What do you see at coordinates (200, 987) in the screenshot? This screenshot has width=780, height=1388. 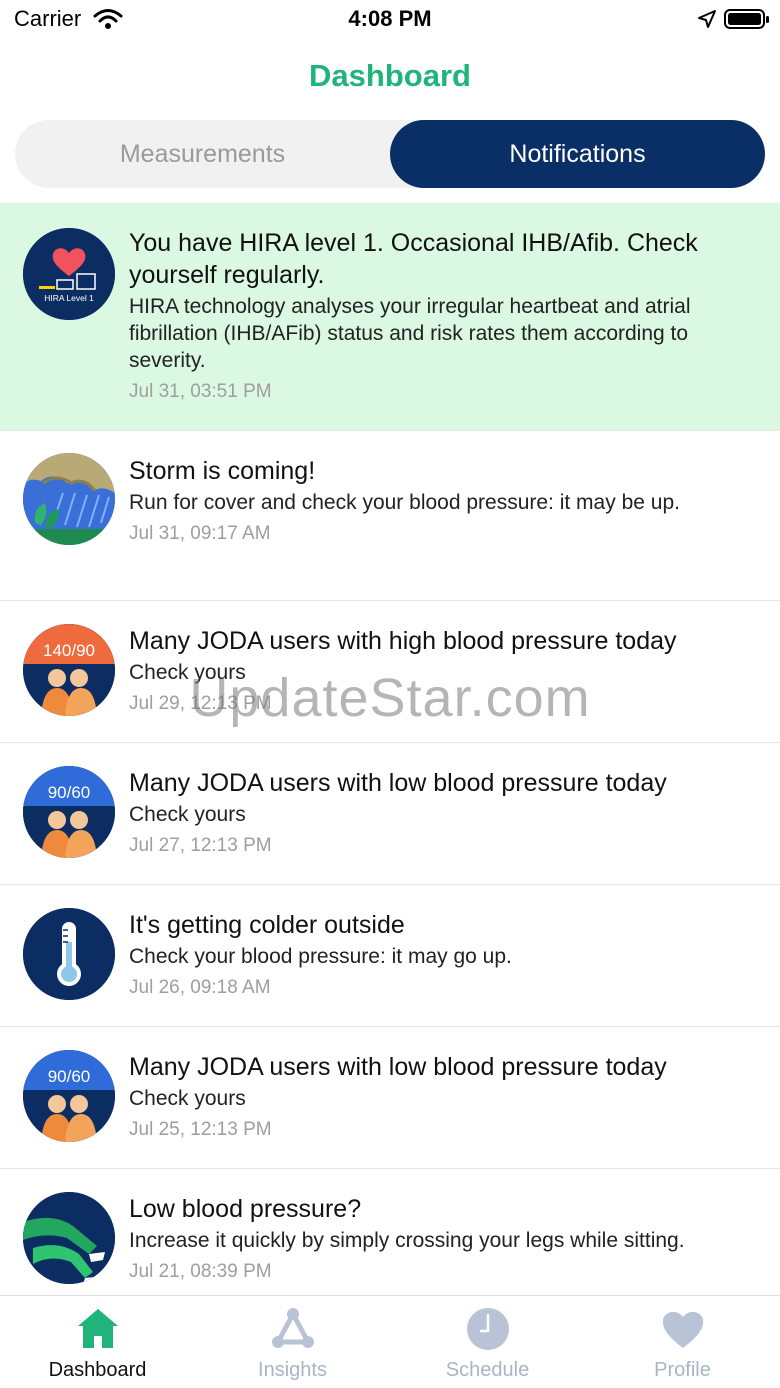 I see `notification-date: Jul 26, 09:18 AM` at bounding box center [200, 987].